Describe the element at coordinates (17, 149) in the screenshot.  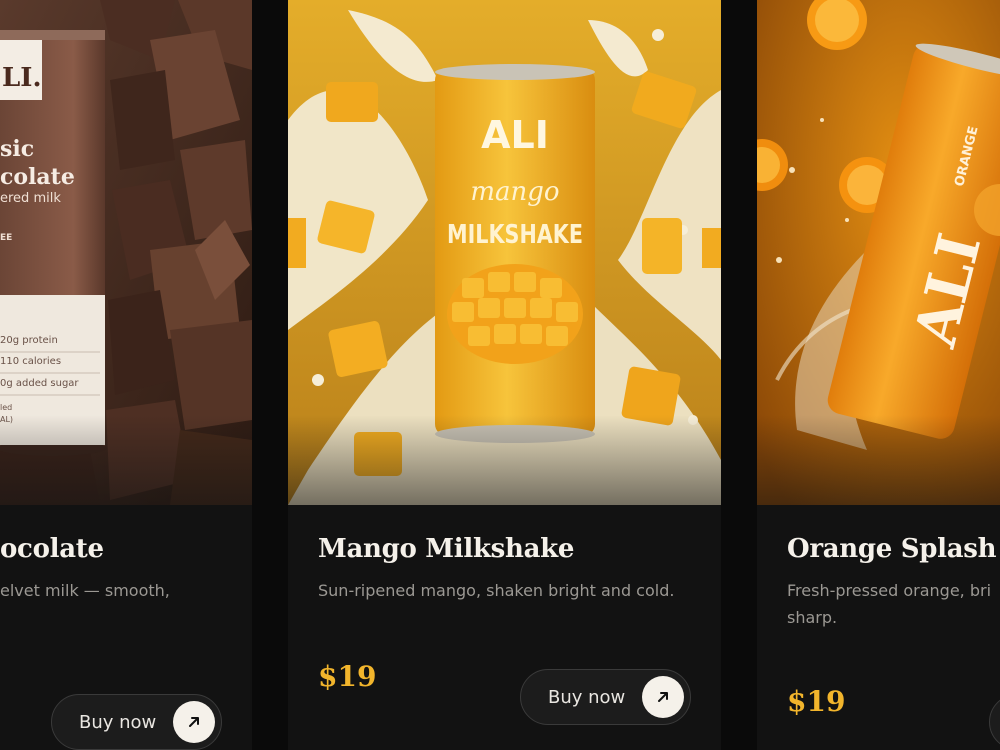
I see `can-line-1: sic` at that location.